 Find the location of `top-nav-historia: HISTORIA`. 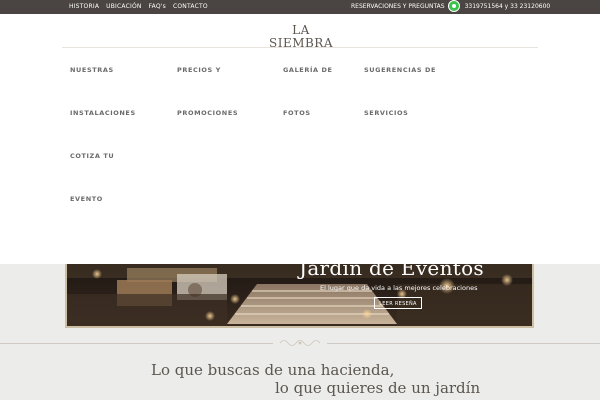

top-nav-historia: HISTORIA is located at coordinates (84, 7).